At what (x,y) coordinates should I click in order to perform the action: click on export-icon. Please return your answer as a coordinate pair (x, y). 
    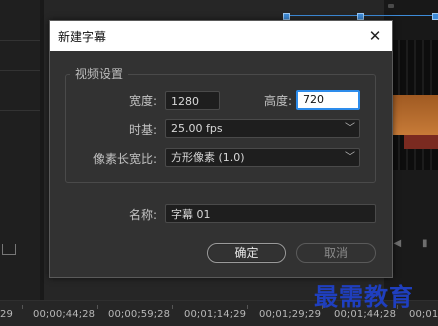
    Looking at the image, I should click on (9, 249).